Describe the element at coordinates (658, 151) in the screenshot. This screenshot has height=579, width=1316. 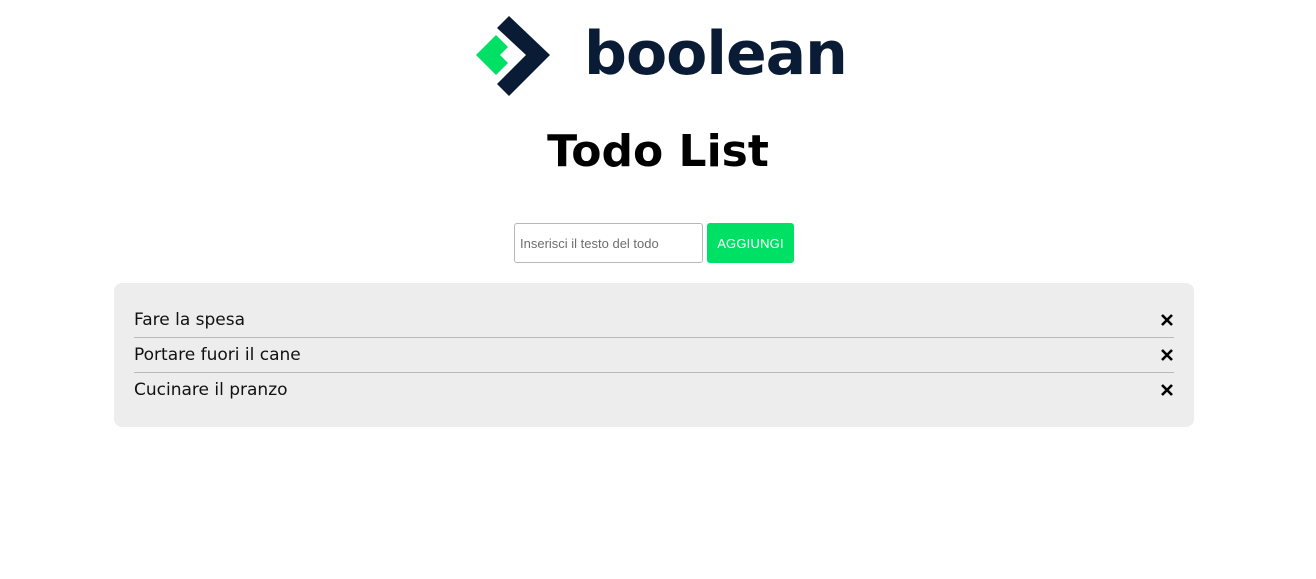
I see `page-title: Todo List` at that location.